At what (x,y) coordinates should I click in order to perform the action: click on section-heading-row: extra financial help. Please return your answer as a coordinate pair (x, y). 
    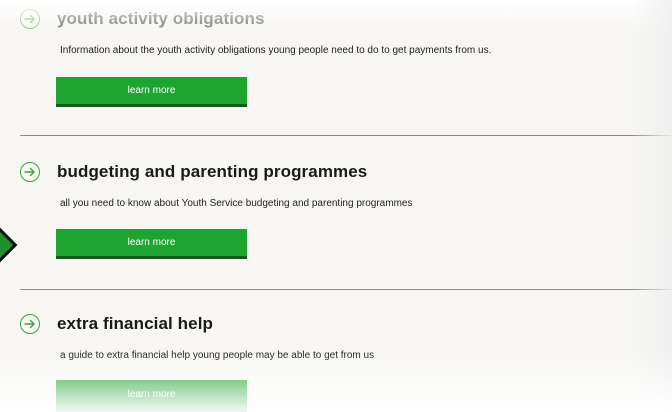
    Looking at the image, I should click on (116, 324).